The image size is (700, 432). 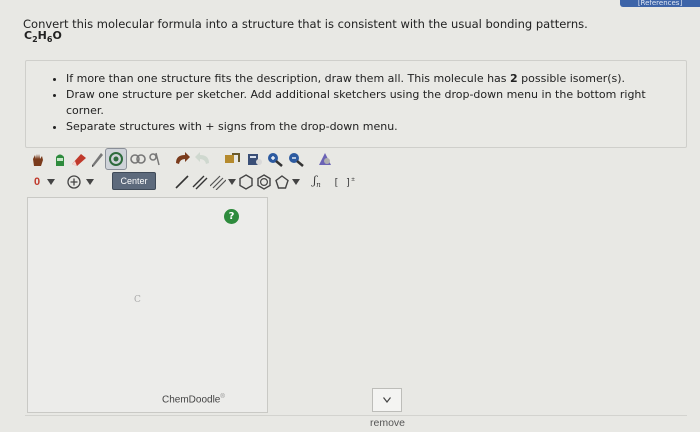 I want to click on sketcher-options-dropdown, so click(x=387, y=400).